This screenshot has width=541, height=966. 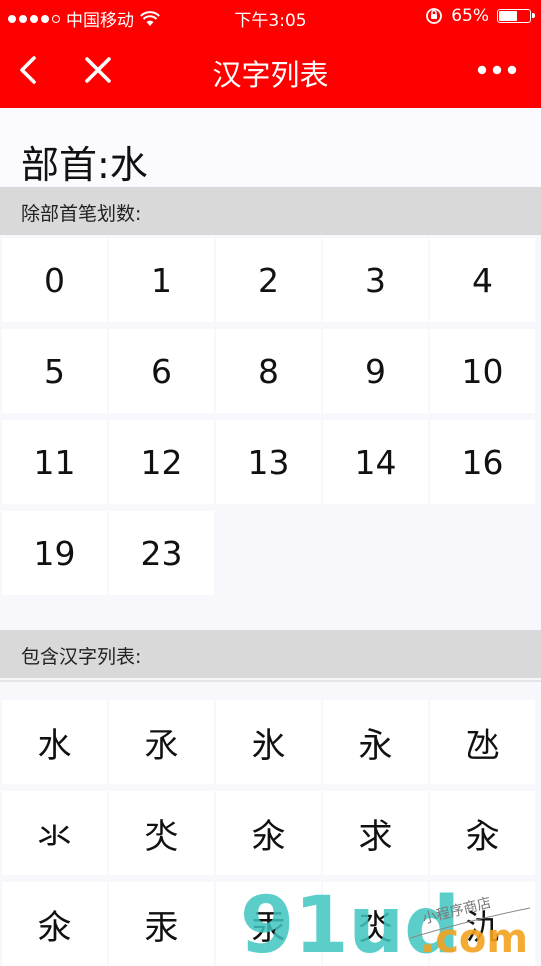 What do you see at coordinates (268, 371) in the screenshot?
I see `stroke-count-cell: 8` at bounding box center [268, 371].